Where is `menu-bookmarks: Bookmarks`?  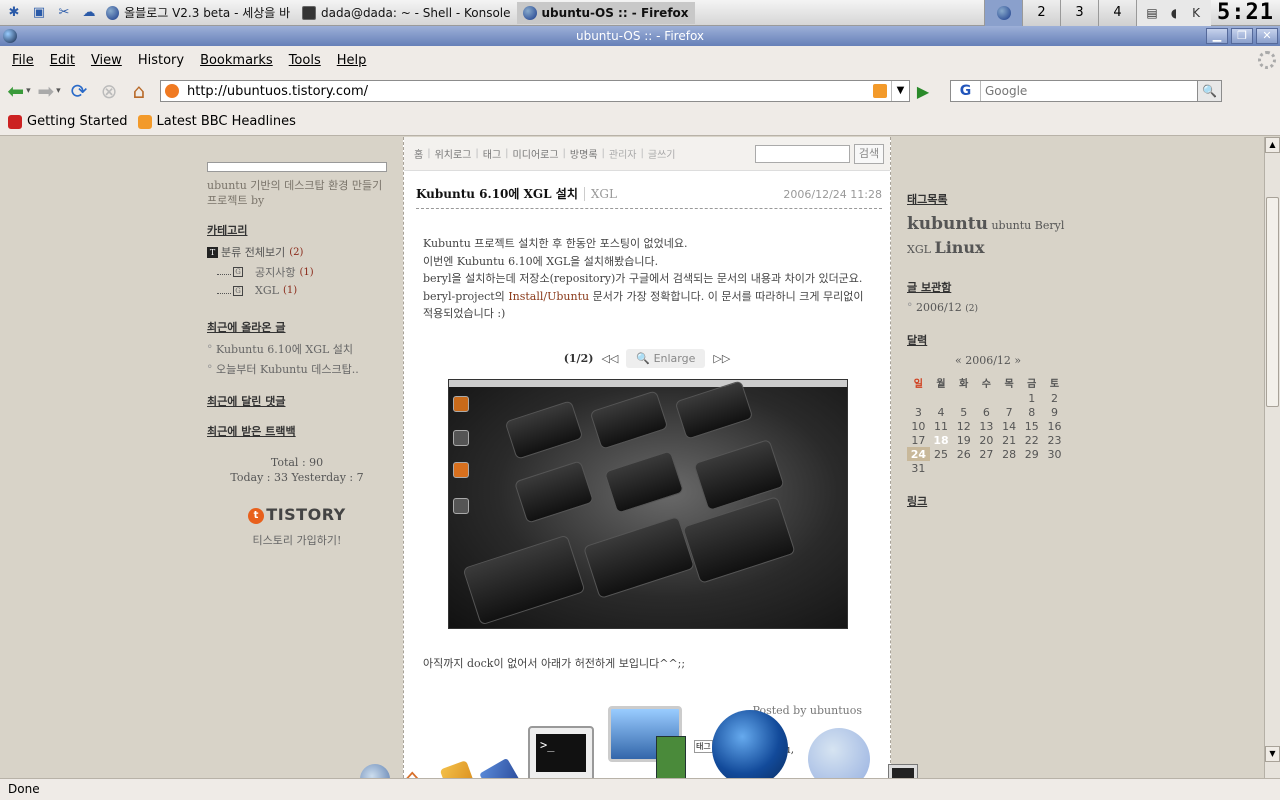 menu-bookmarks: Bookmarks is located at coordinates (236, 60).